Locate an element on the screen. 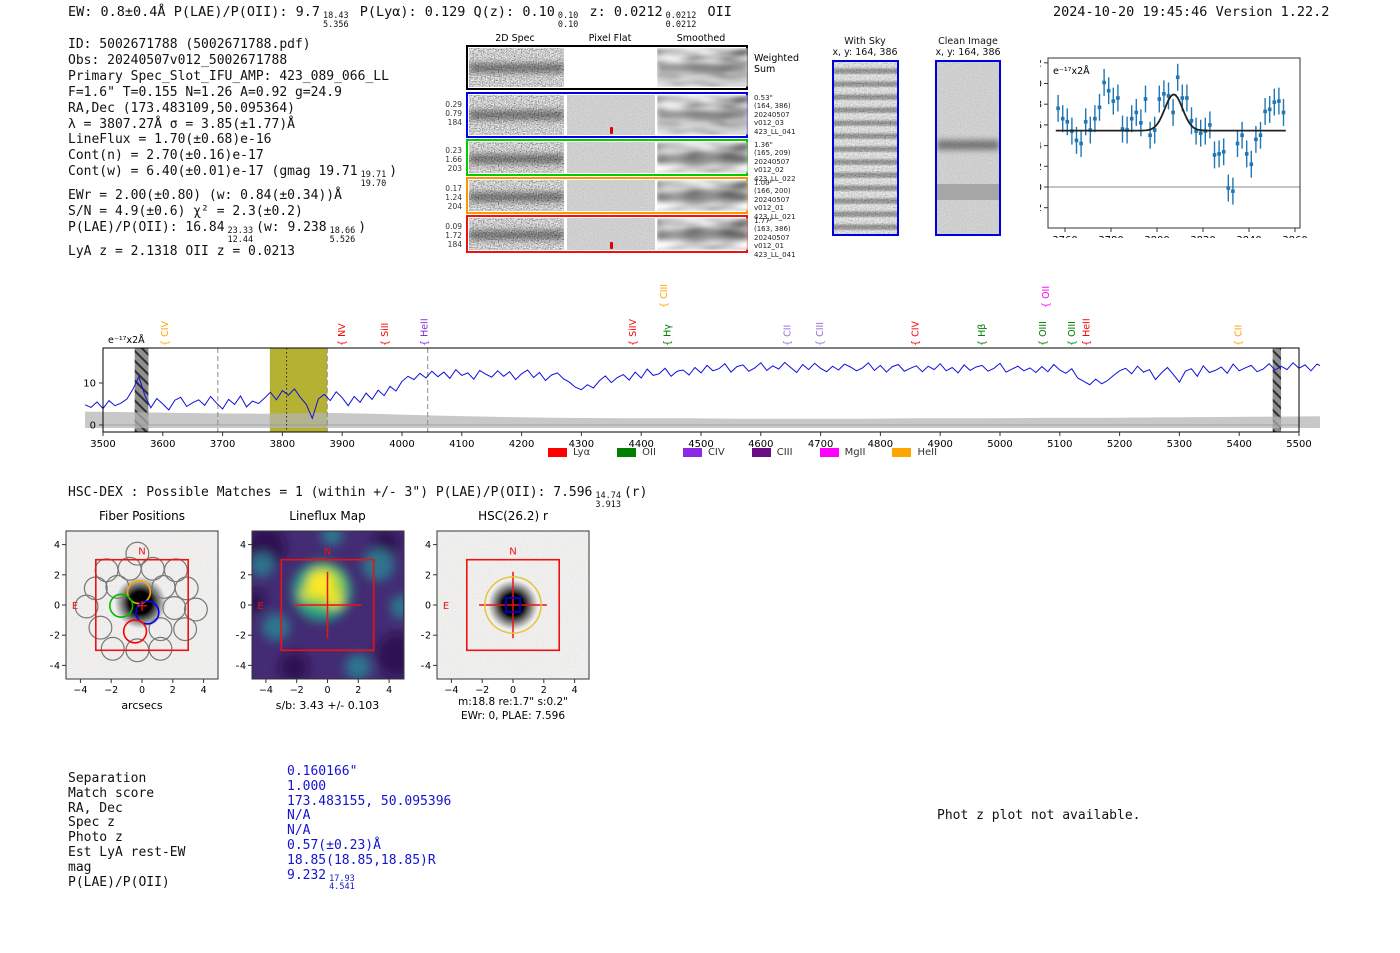  match-row-value: 173.483155, 50.095396 is located at coordinates (369, 801).